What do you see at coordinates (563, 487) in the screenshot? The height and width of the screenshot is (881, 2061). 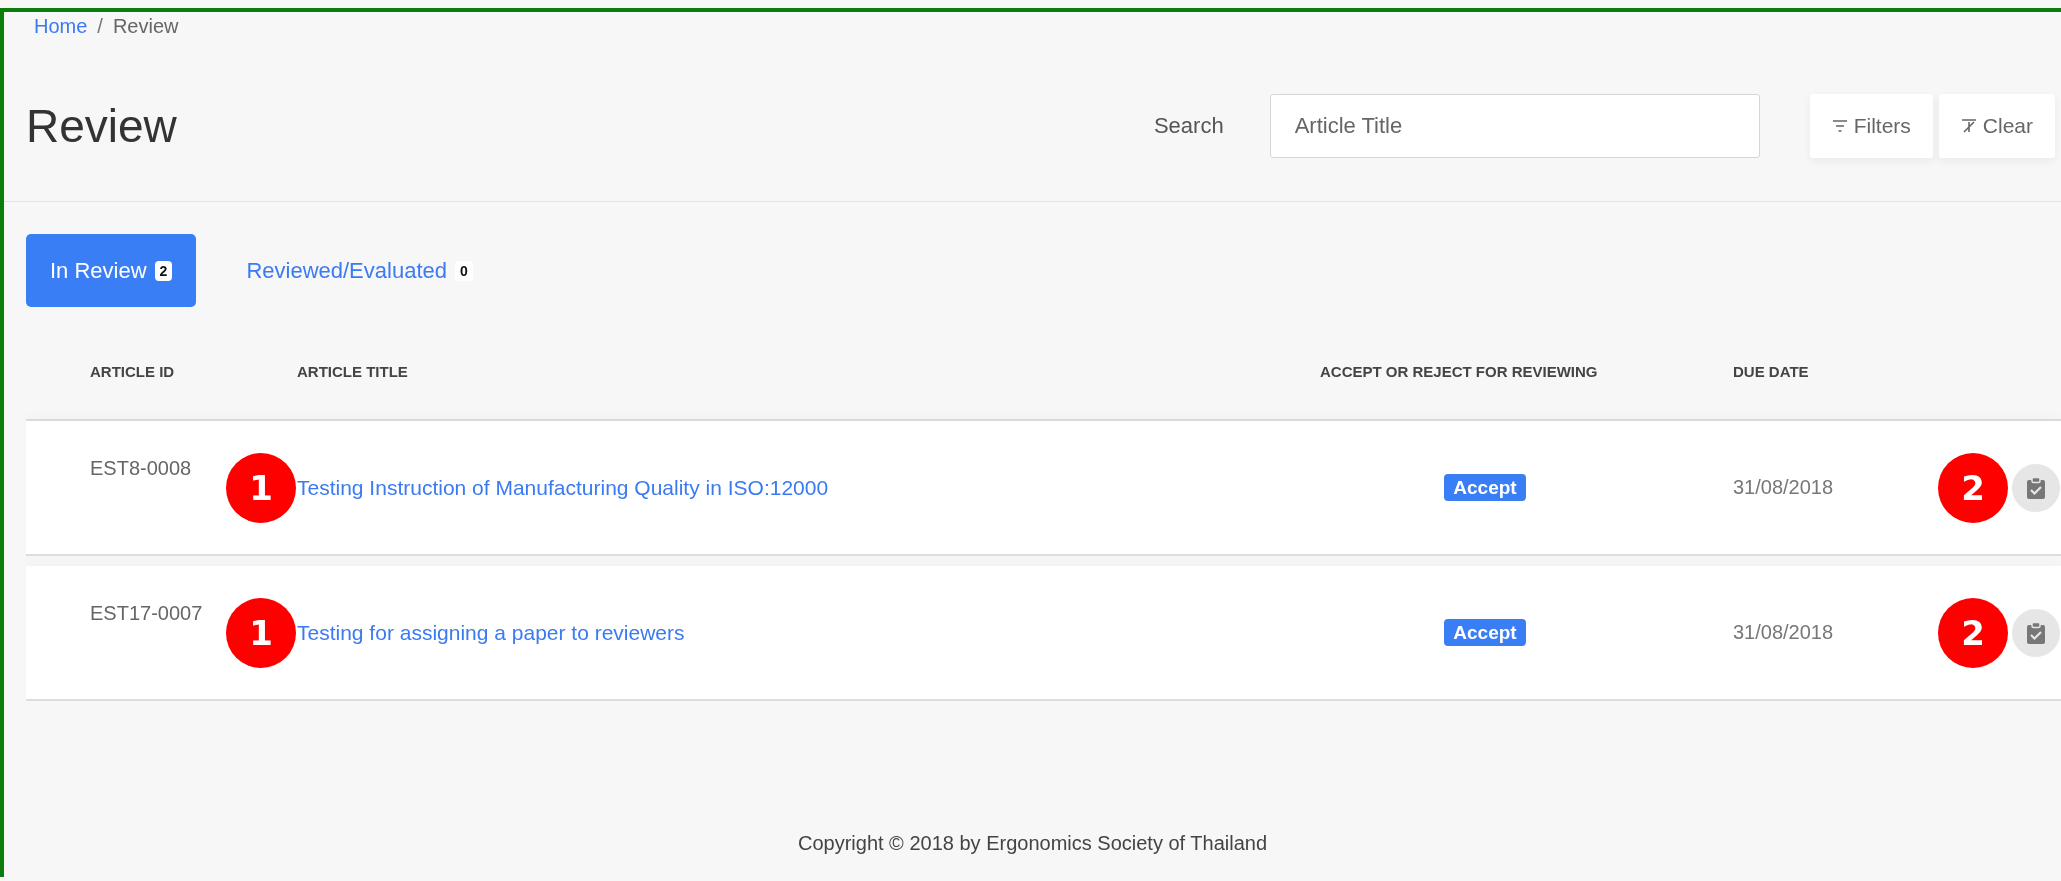 I see `article-title-link: Testing Instruction of Manufacturing Quality in ISO:12000` at bounding box center [563, 487].